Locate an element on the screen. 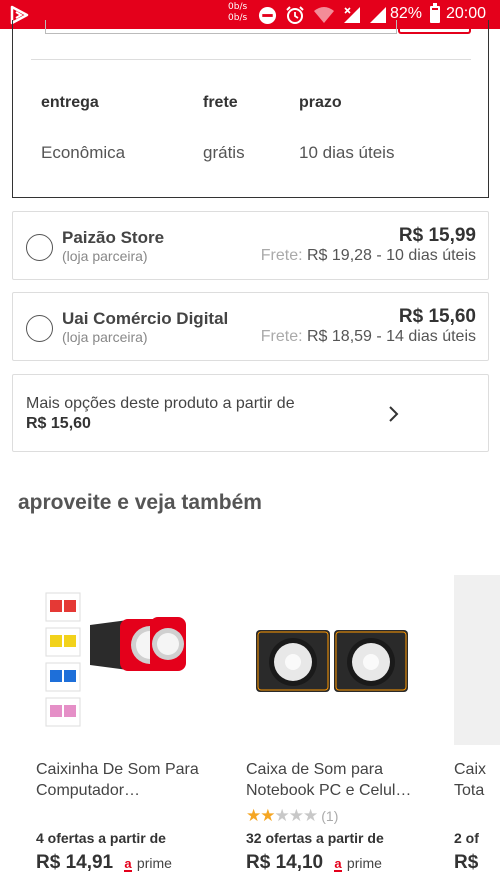  shipping-value: R$ 18,59 - 14 dias úteis is located at coordinates (391, 336).